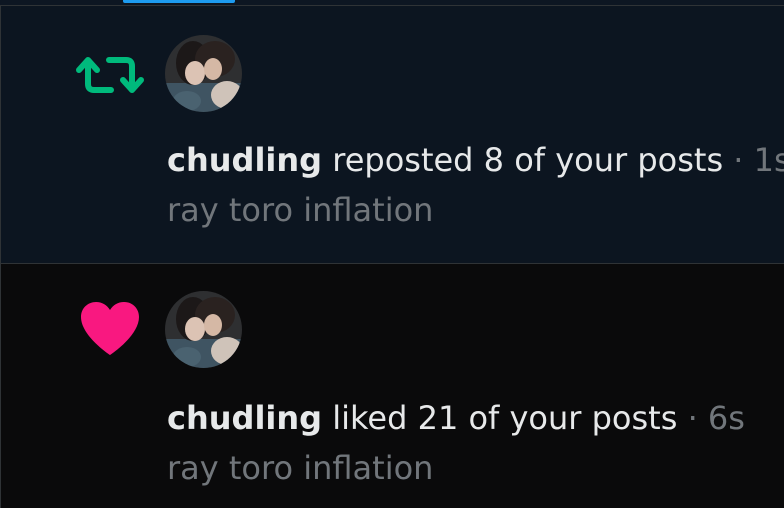 The width and height of the screenshot is (784, 508). What do you see at coordinates (179, 1) in the screenshot?
I see `active-tab-indicator` at bounding box center [179, 1].